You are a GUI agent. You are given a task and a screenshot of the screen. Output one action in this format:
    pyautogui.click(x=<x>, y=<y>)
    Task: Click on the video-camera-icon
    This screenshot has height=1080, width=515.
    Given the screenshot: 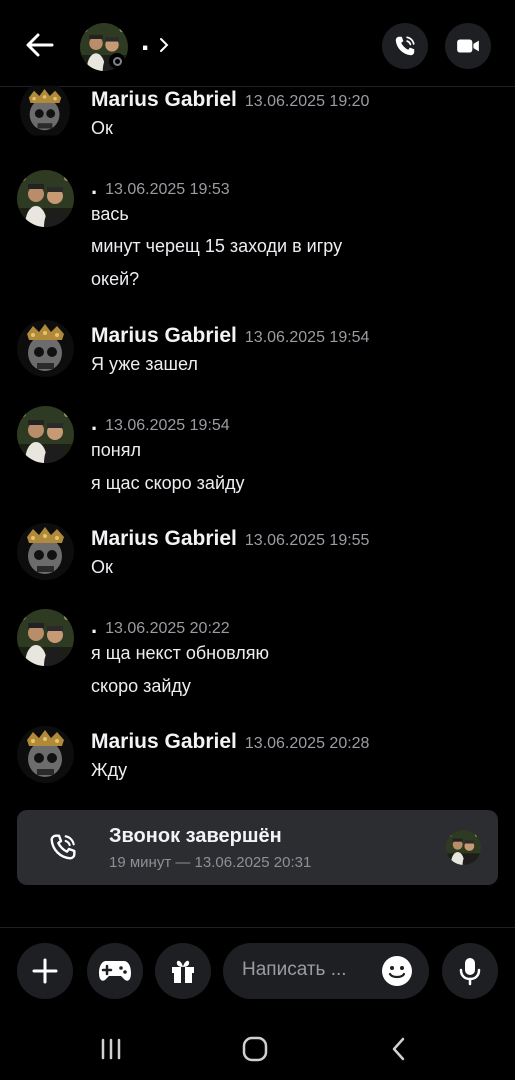 What is the action you would take?
    pyautogui.click(x=468, y=46)
    